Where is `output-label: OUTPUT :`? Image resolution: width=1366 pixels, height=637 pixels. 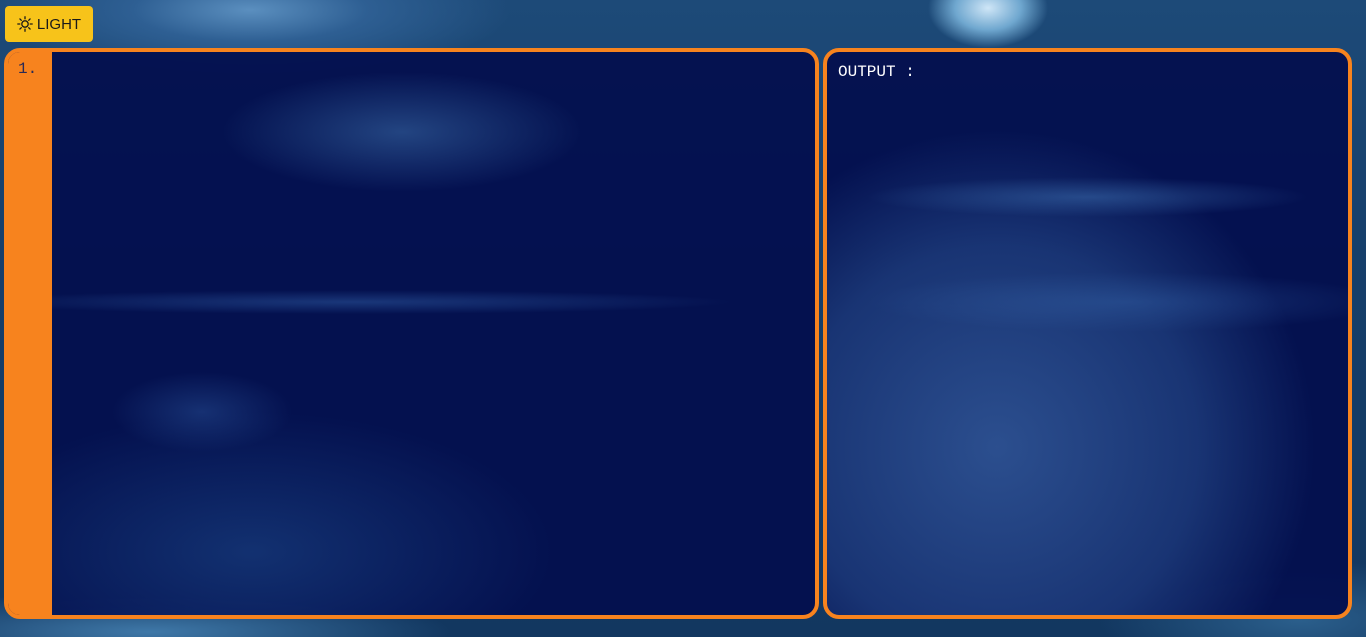 output-label: OUTPUT : is located at coordinates (876, 72).